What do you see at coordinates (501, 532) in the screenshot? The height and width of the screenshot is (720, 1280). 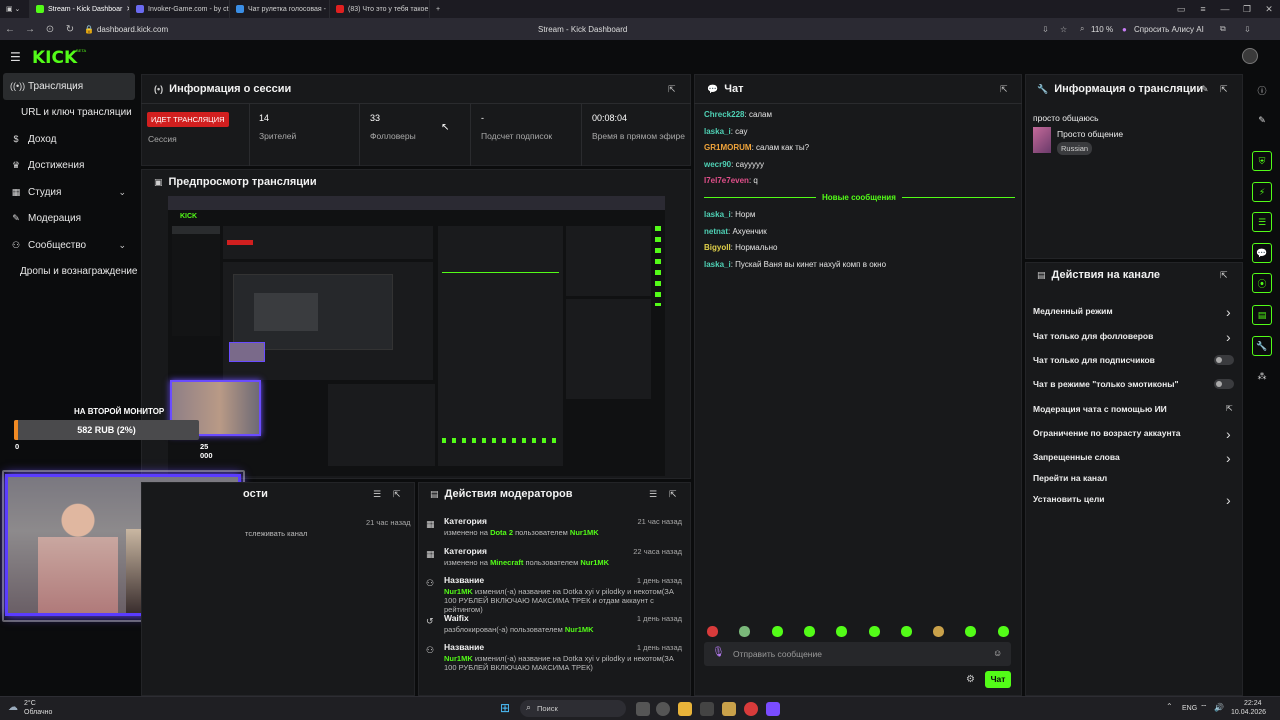 I see `mod-highlight: Dota 2` at bounding box center [501, 532].